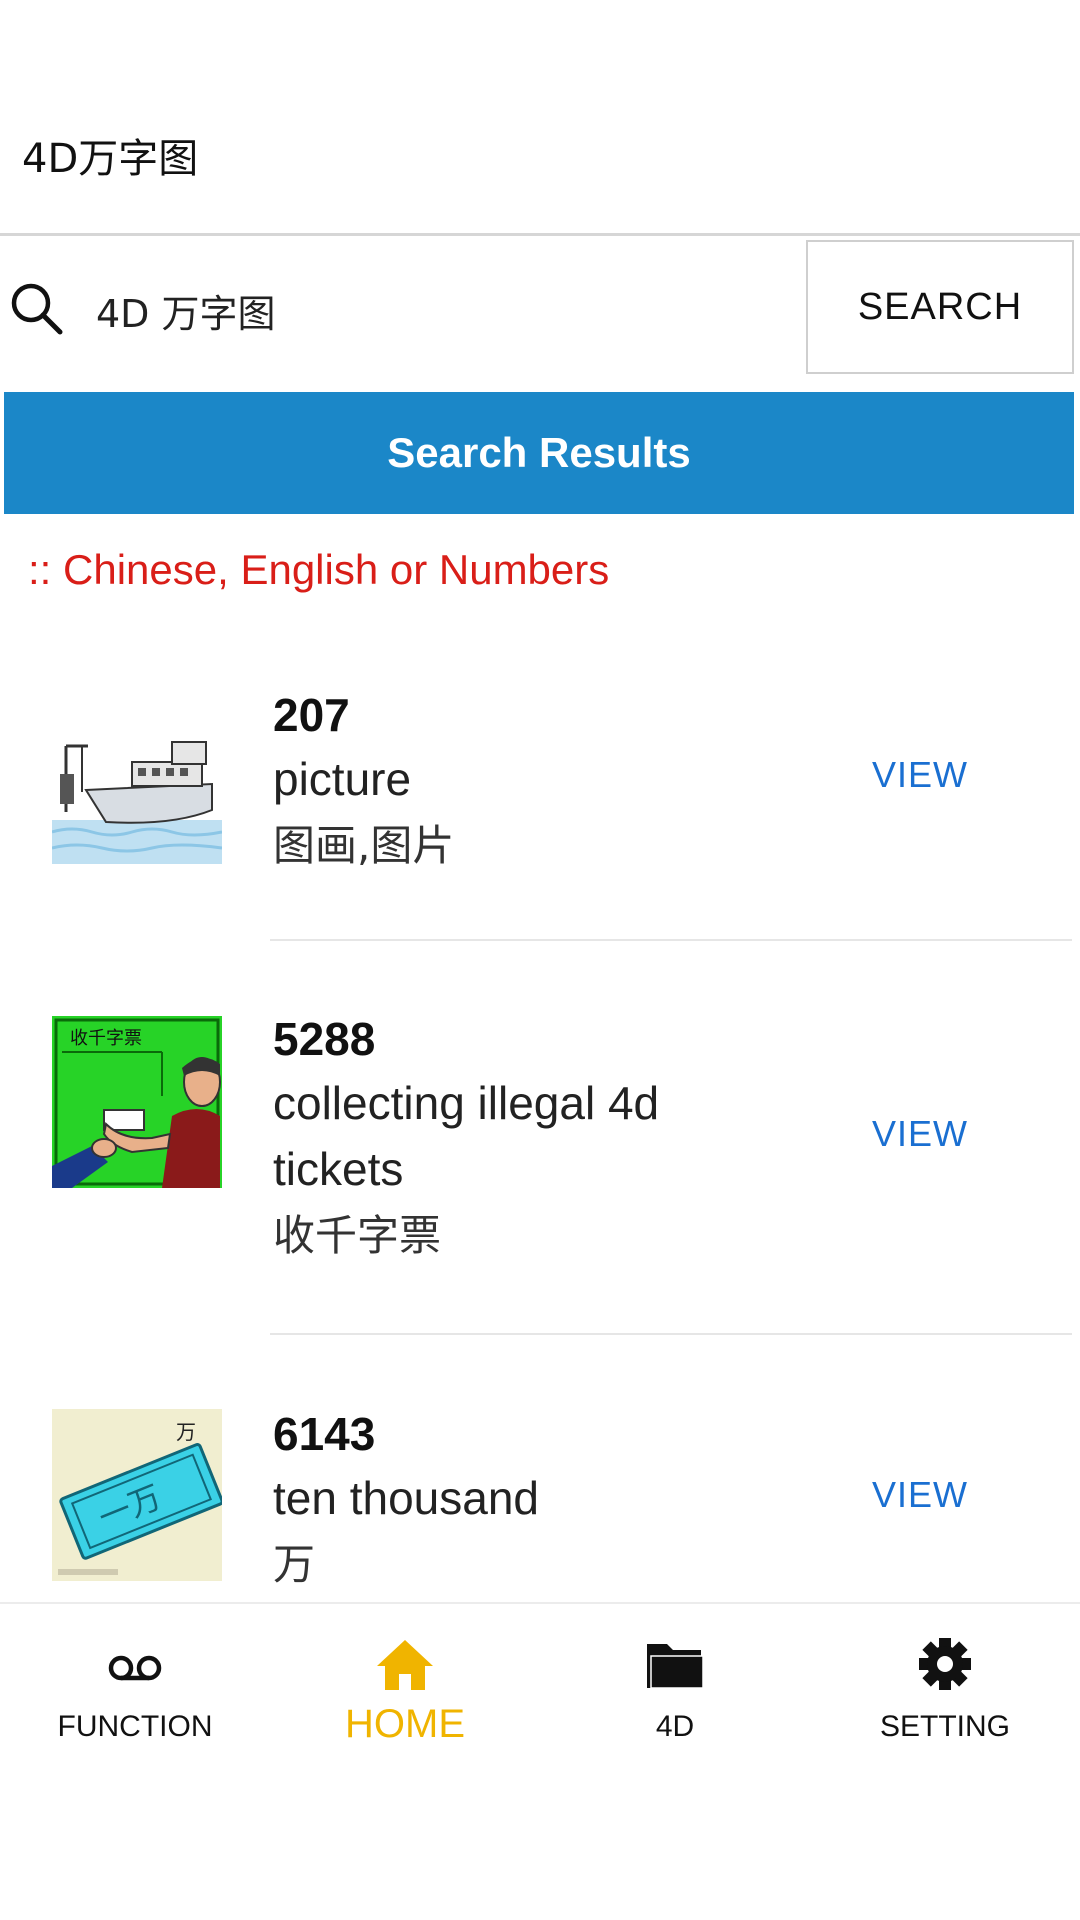 The height and width of the screenshot is (1920, 1080). I want to click on result-text: 5288 collecting illegal 4d tickets 收千字票, so click(513, 1139).